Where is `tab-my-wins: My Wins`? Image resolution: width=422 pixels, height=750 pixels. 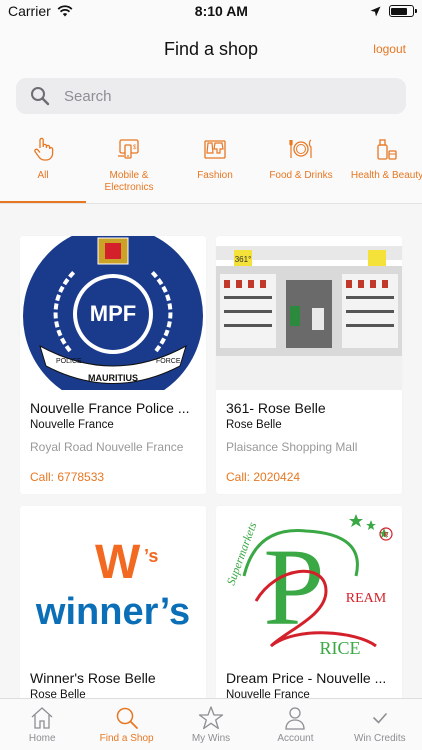 tab-my-wins: My Wins is located at coordinates (211, 724).